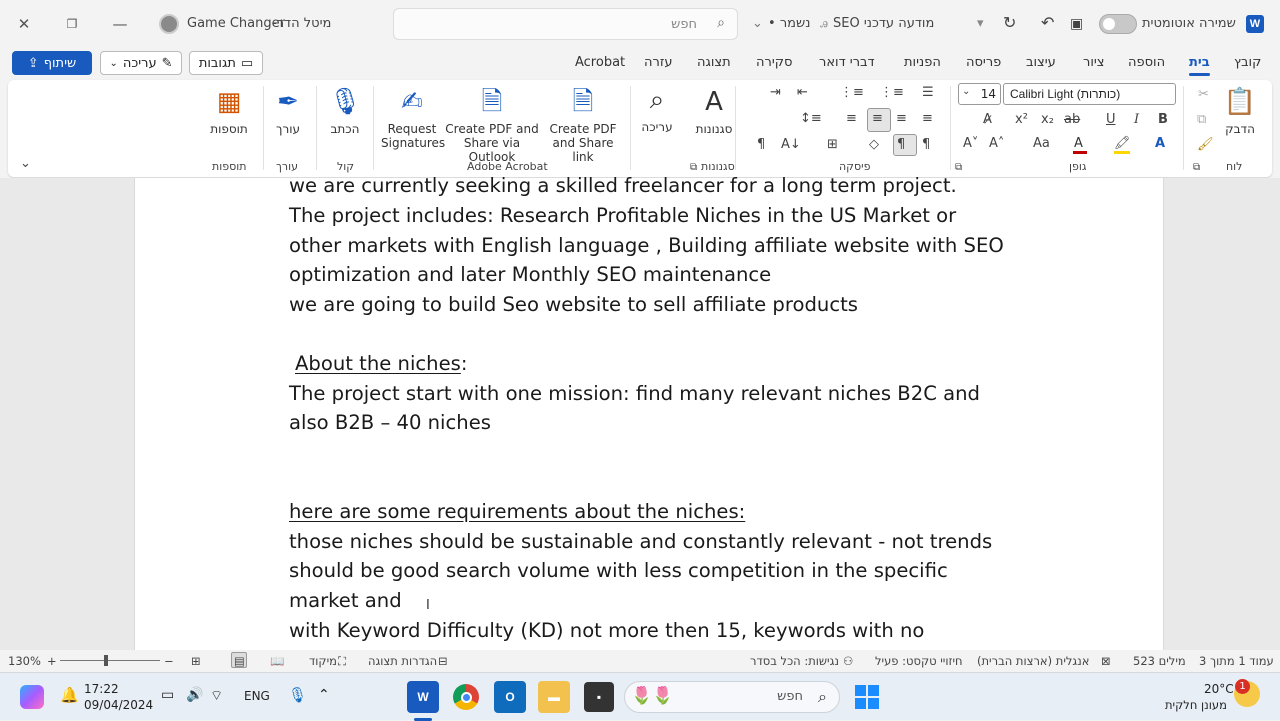 This screenshot has width=1280, height=721. I want to click on styles-button: A סגנונות, so click(714, 111).